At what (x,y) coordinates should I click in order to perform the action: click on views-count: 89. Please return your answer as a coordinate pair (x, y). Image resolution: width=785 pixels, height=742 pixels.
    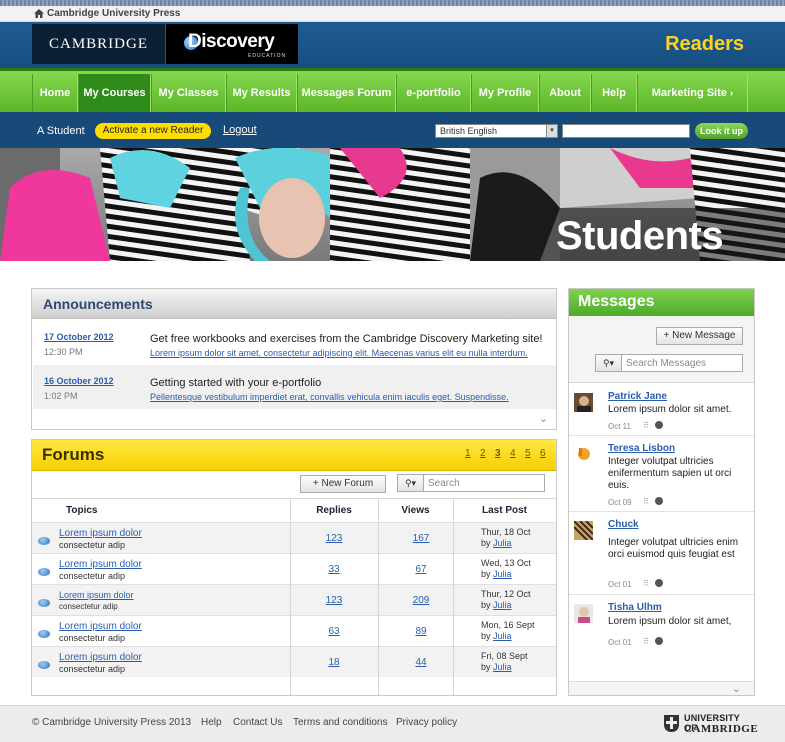
    Looking at the image, I should click on (421, 631).